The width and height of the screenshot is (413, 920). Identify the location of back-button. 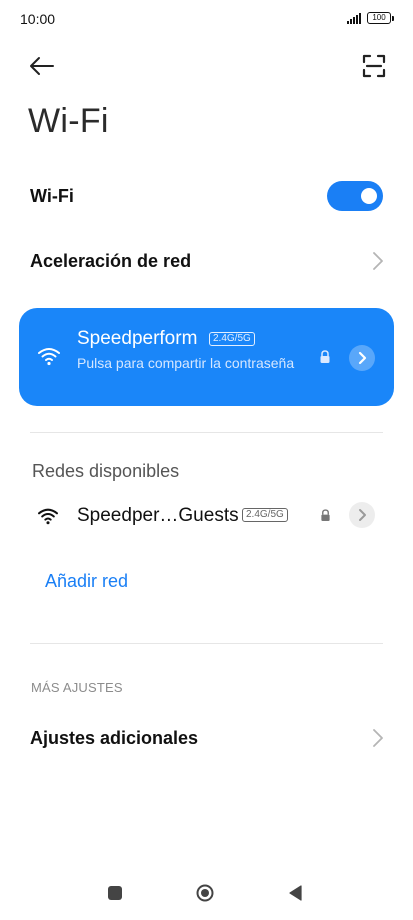
(42, 66).